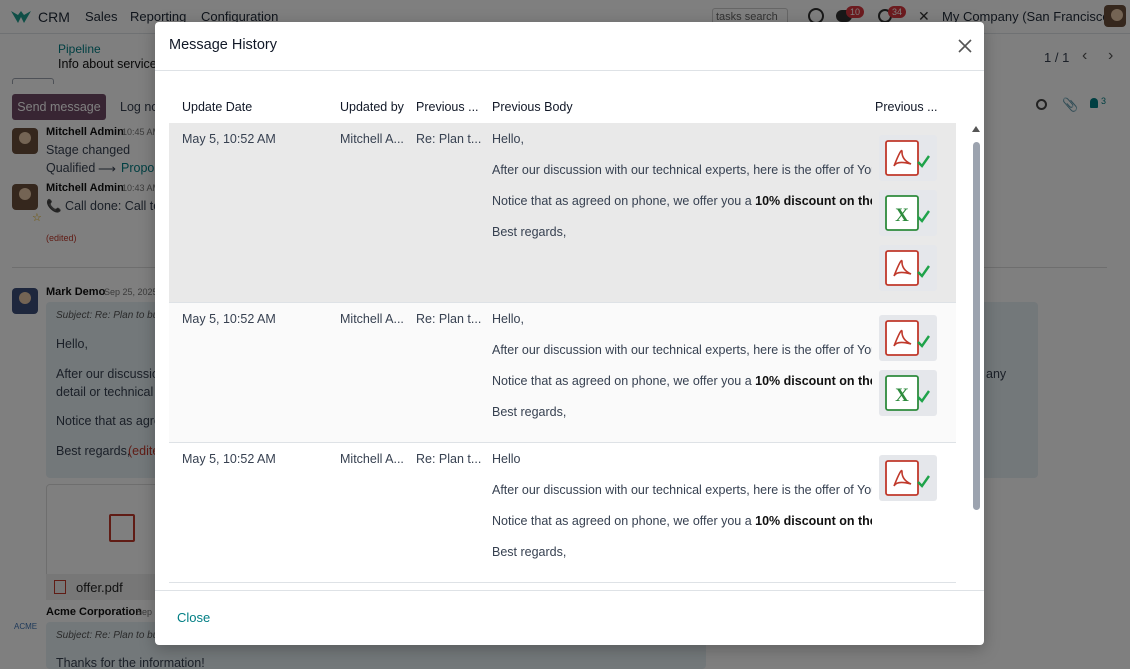 The height and width of the screenshot is (670, 1130). Describe the element at coordinates (193, 617) in the screenshot. I see `close-button: Close` at that location.